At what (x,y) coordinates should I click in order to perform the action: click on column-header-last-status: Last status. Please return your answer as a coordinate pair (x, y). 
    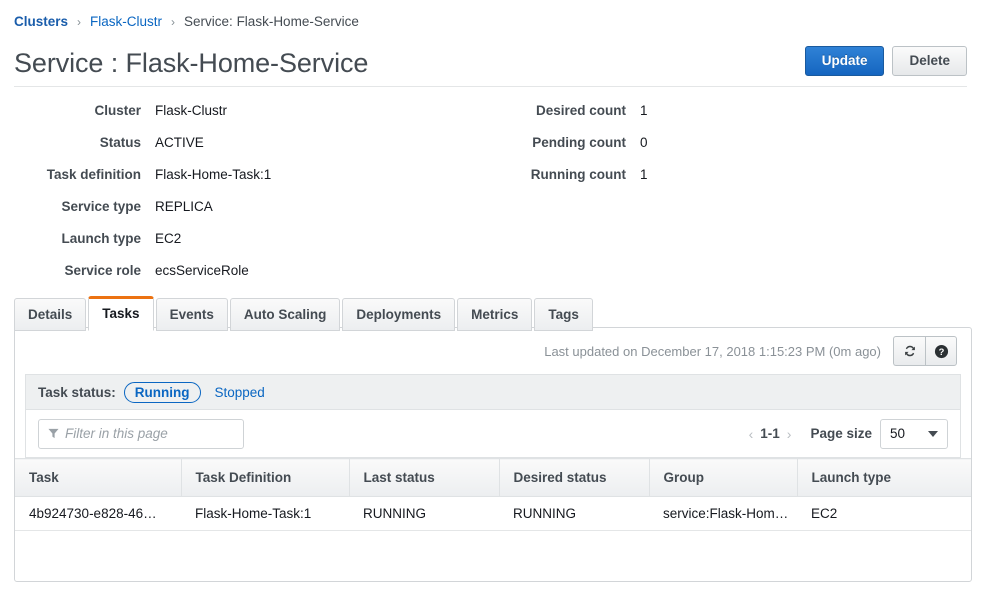
    Looking at the image, I should click on (424, 477).